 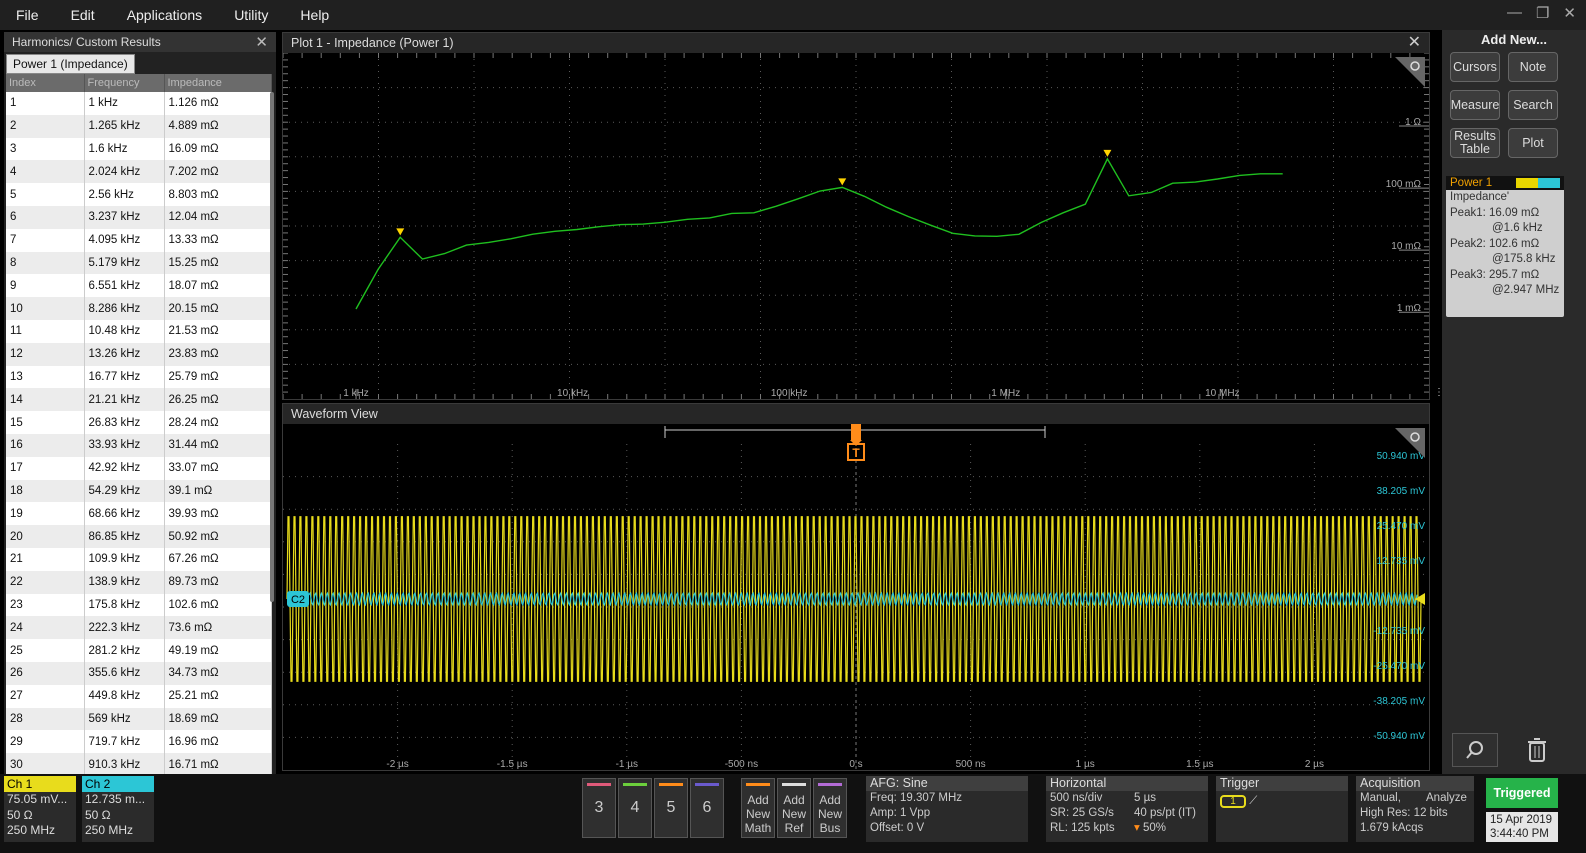 What do you see at coordinates (1409, 308) in the screenshot?
I see `plot-y-tick-label: 1 mΩ` at bounding box center [1409, 308].